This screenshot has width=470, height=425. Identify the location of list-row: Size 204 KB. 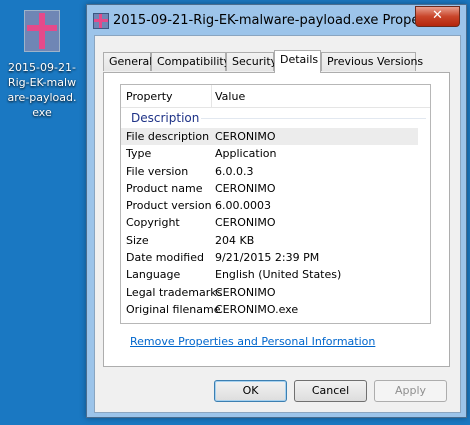
(275, 240).